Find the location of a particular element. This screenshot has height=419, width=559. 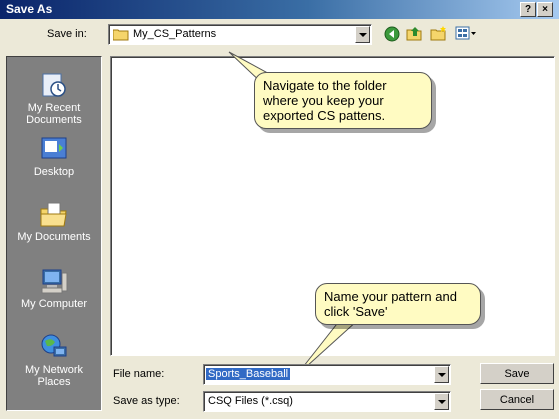

recent-documents-icon is located at coordinates (54, 85).